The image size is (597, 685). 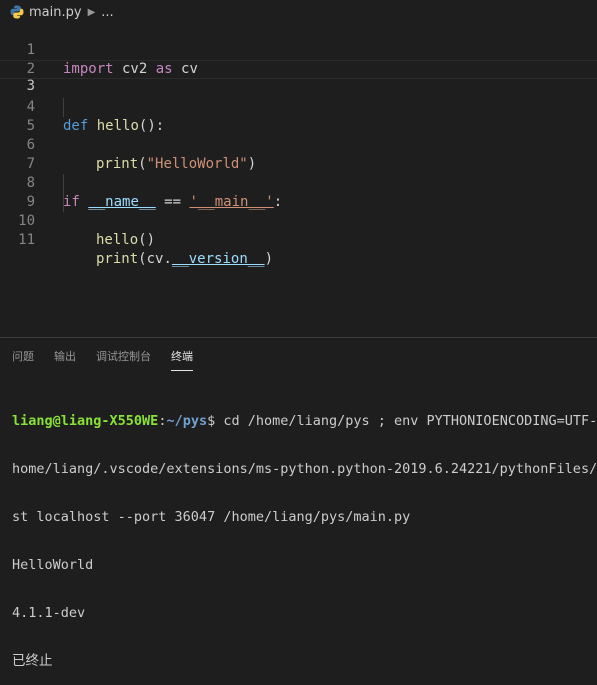 What do you see at coordinates (49, 613) in the screenshot?
I see `terminal-line: 4.1.1-dev` at bounding box center [49, 613].